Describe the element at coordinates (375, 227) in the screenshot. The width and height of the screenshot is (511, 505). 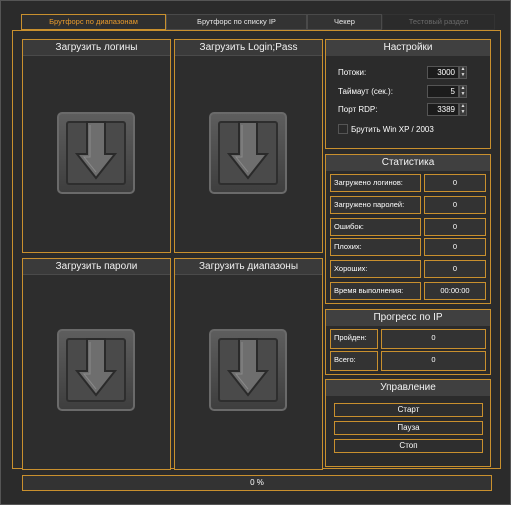
I see `stat-label: Ошибок:` at that location.